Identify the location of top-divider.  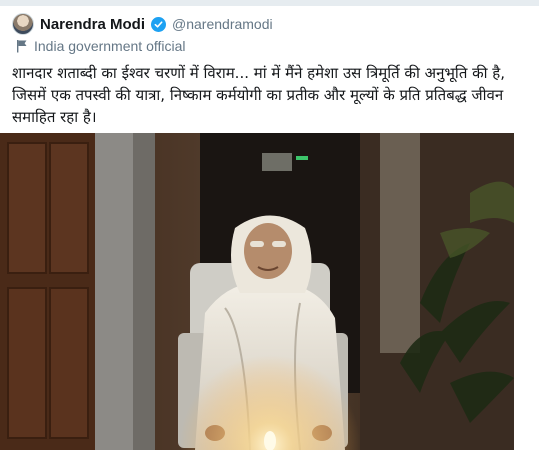
(269, 3).